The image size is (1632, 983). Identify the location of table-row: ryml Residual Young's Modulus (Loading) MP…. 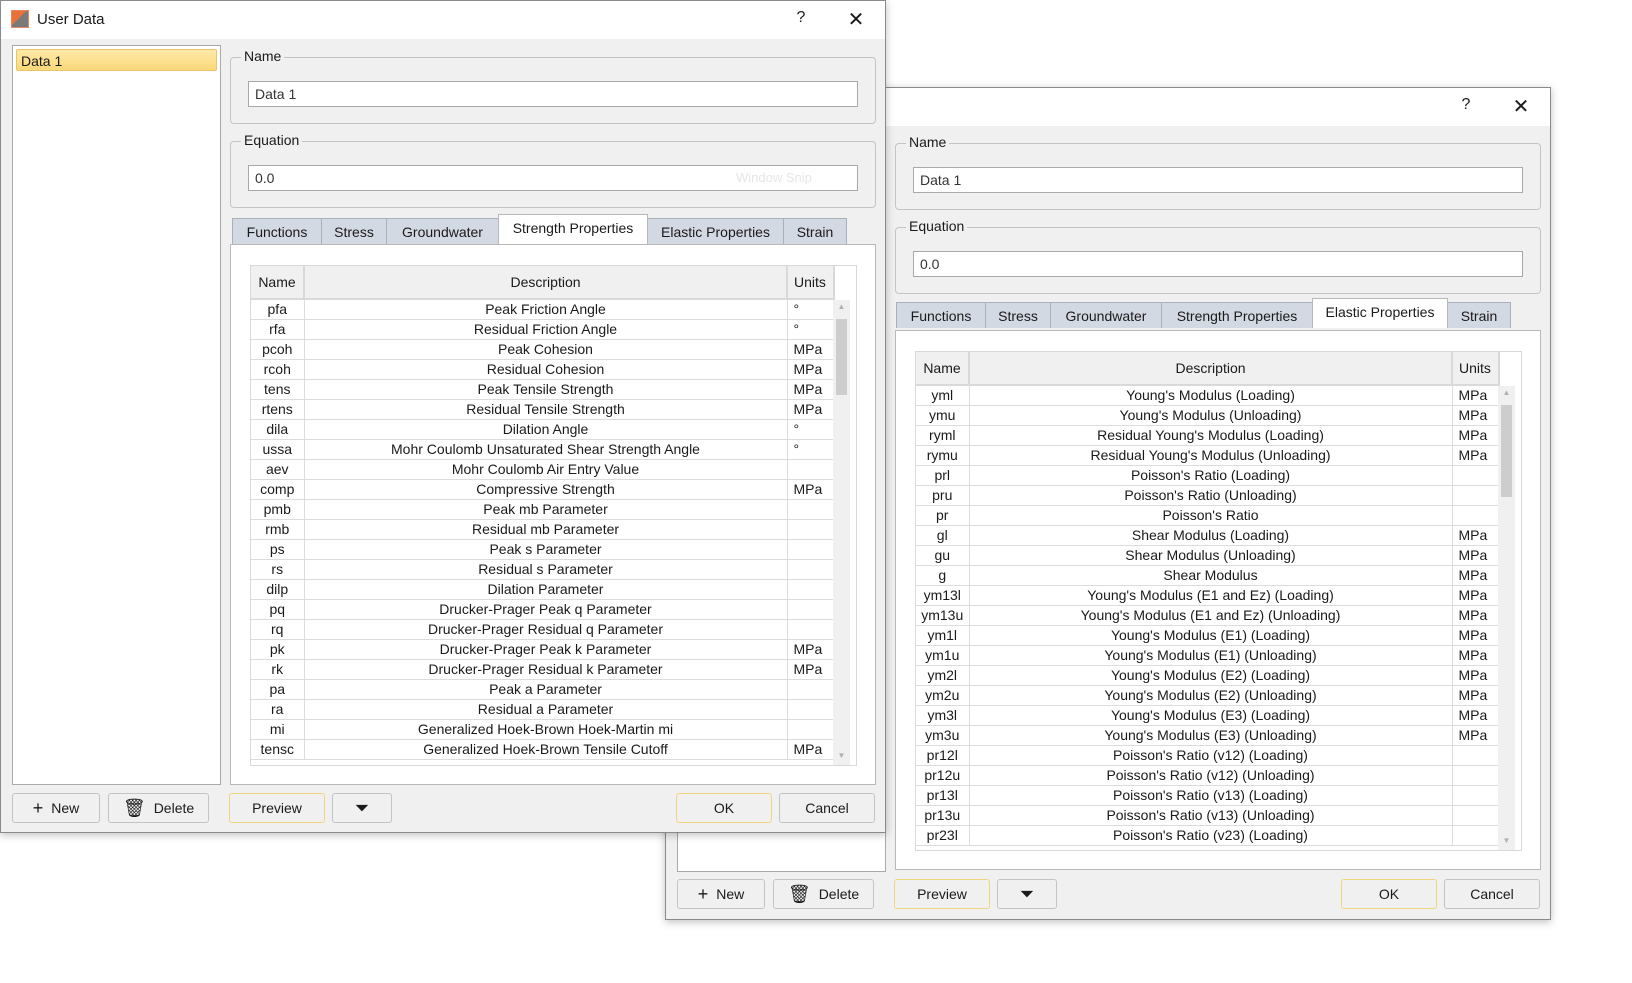
(1208, 435).